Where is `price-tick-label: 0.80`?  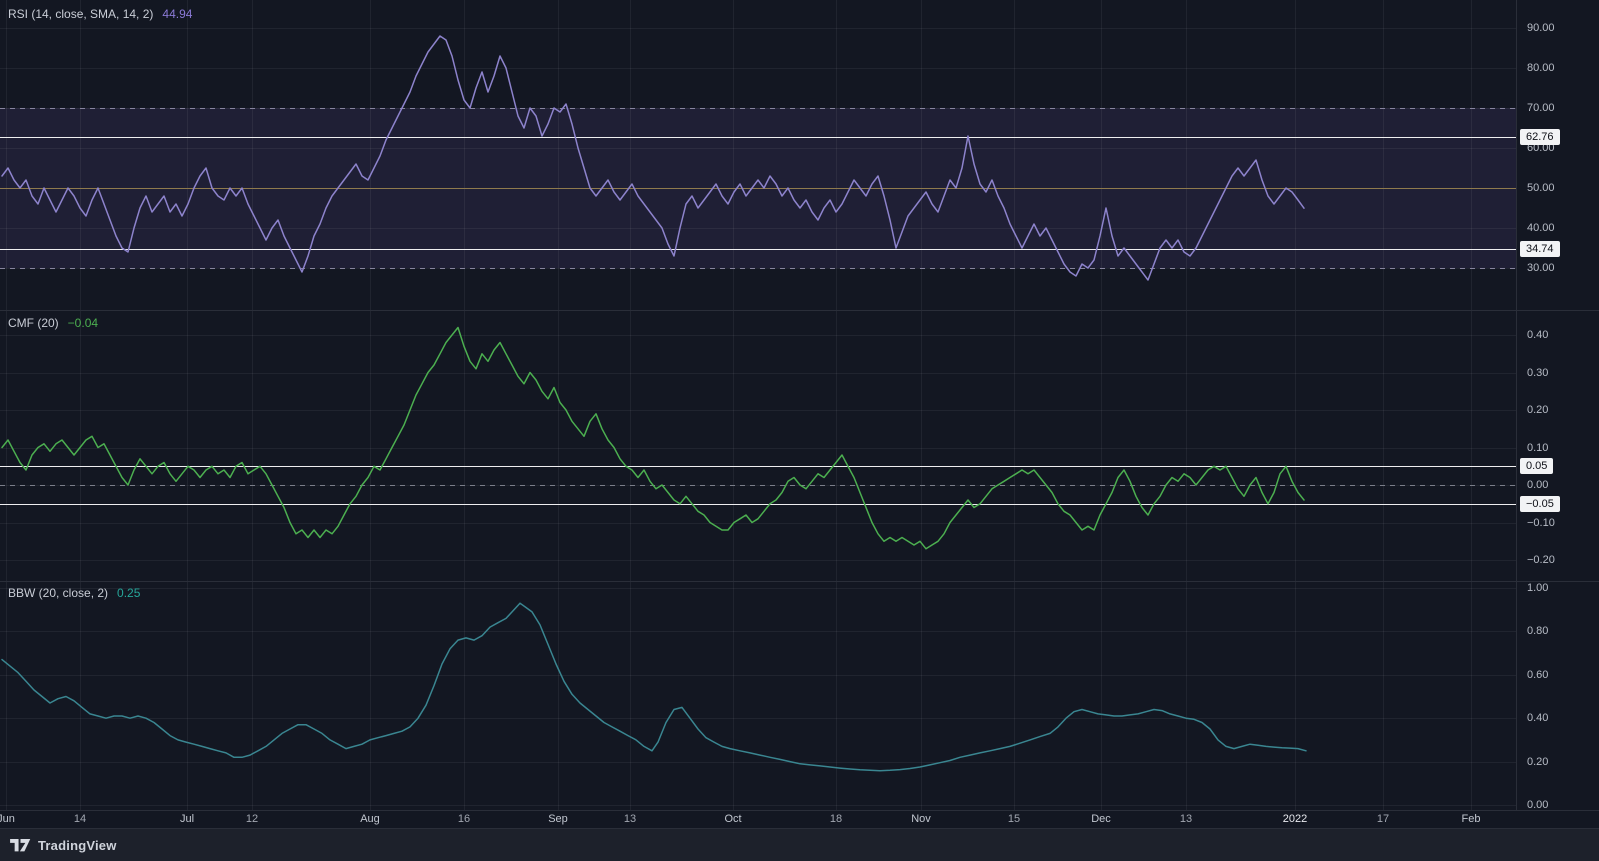
price-tick-label: 0.80 is located at coordinates (1538, 631).